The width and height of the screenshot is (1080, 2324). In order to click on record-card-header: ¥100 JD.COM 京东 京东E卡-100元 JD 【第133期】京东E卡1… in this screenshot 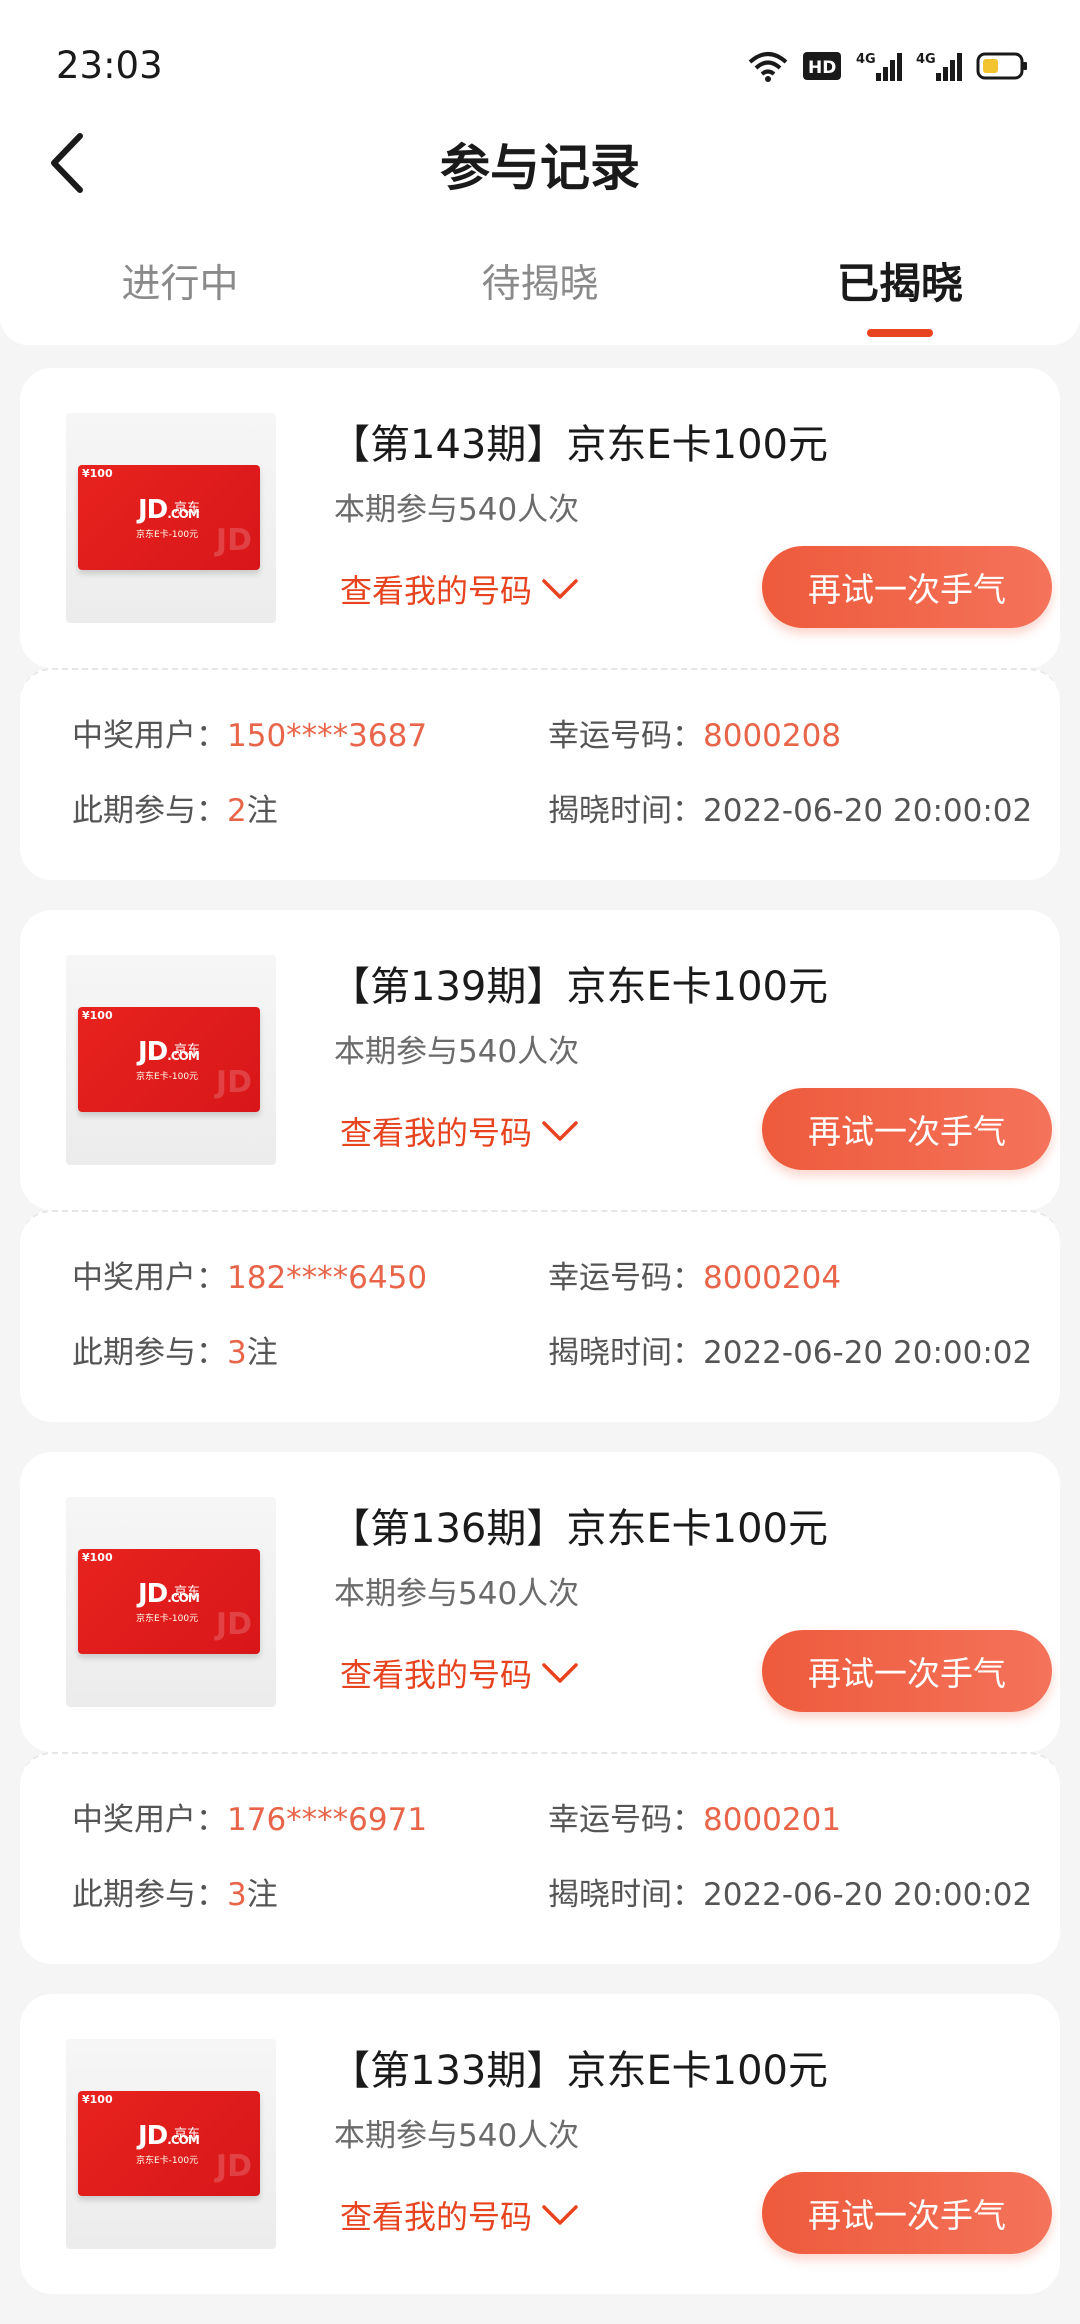, I will do `click(540, 2144)`.